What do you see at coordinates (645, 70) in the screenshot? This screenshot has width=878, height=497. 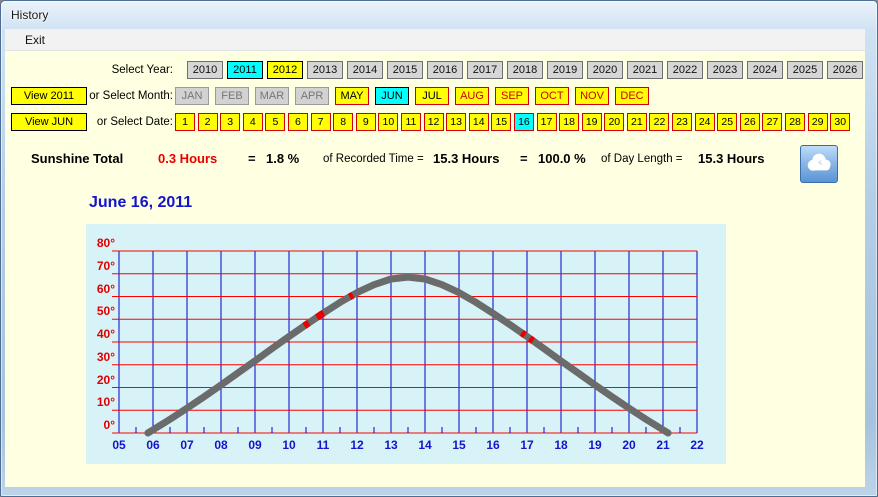 I see `year-button-2021: 2021` at bounding box center [645, 70].